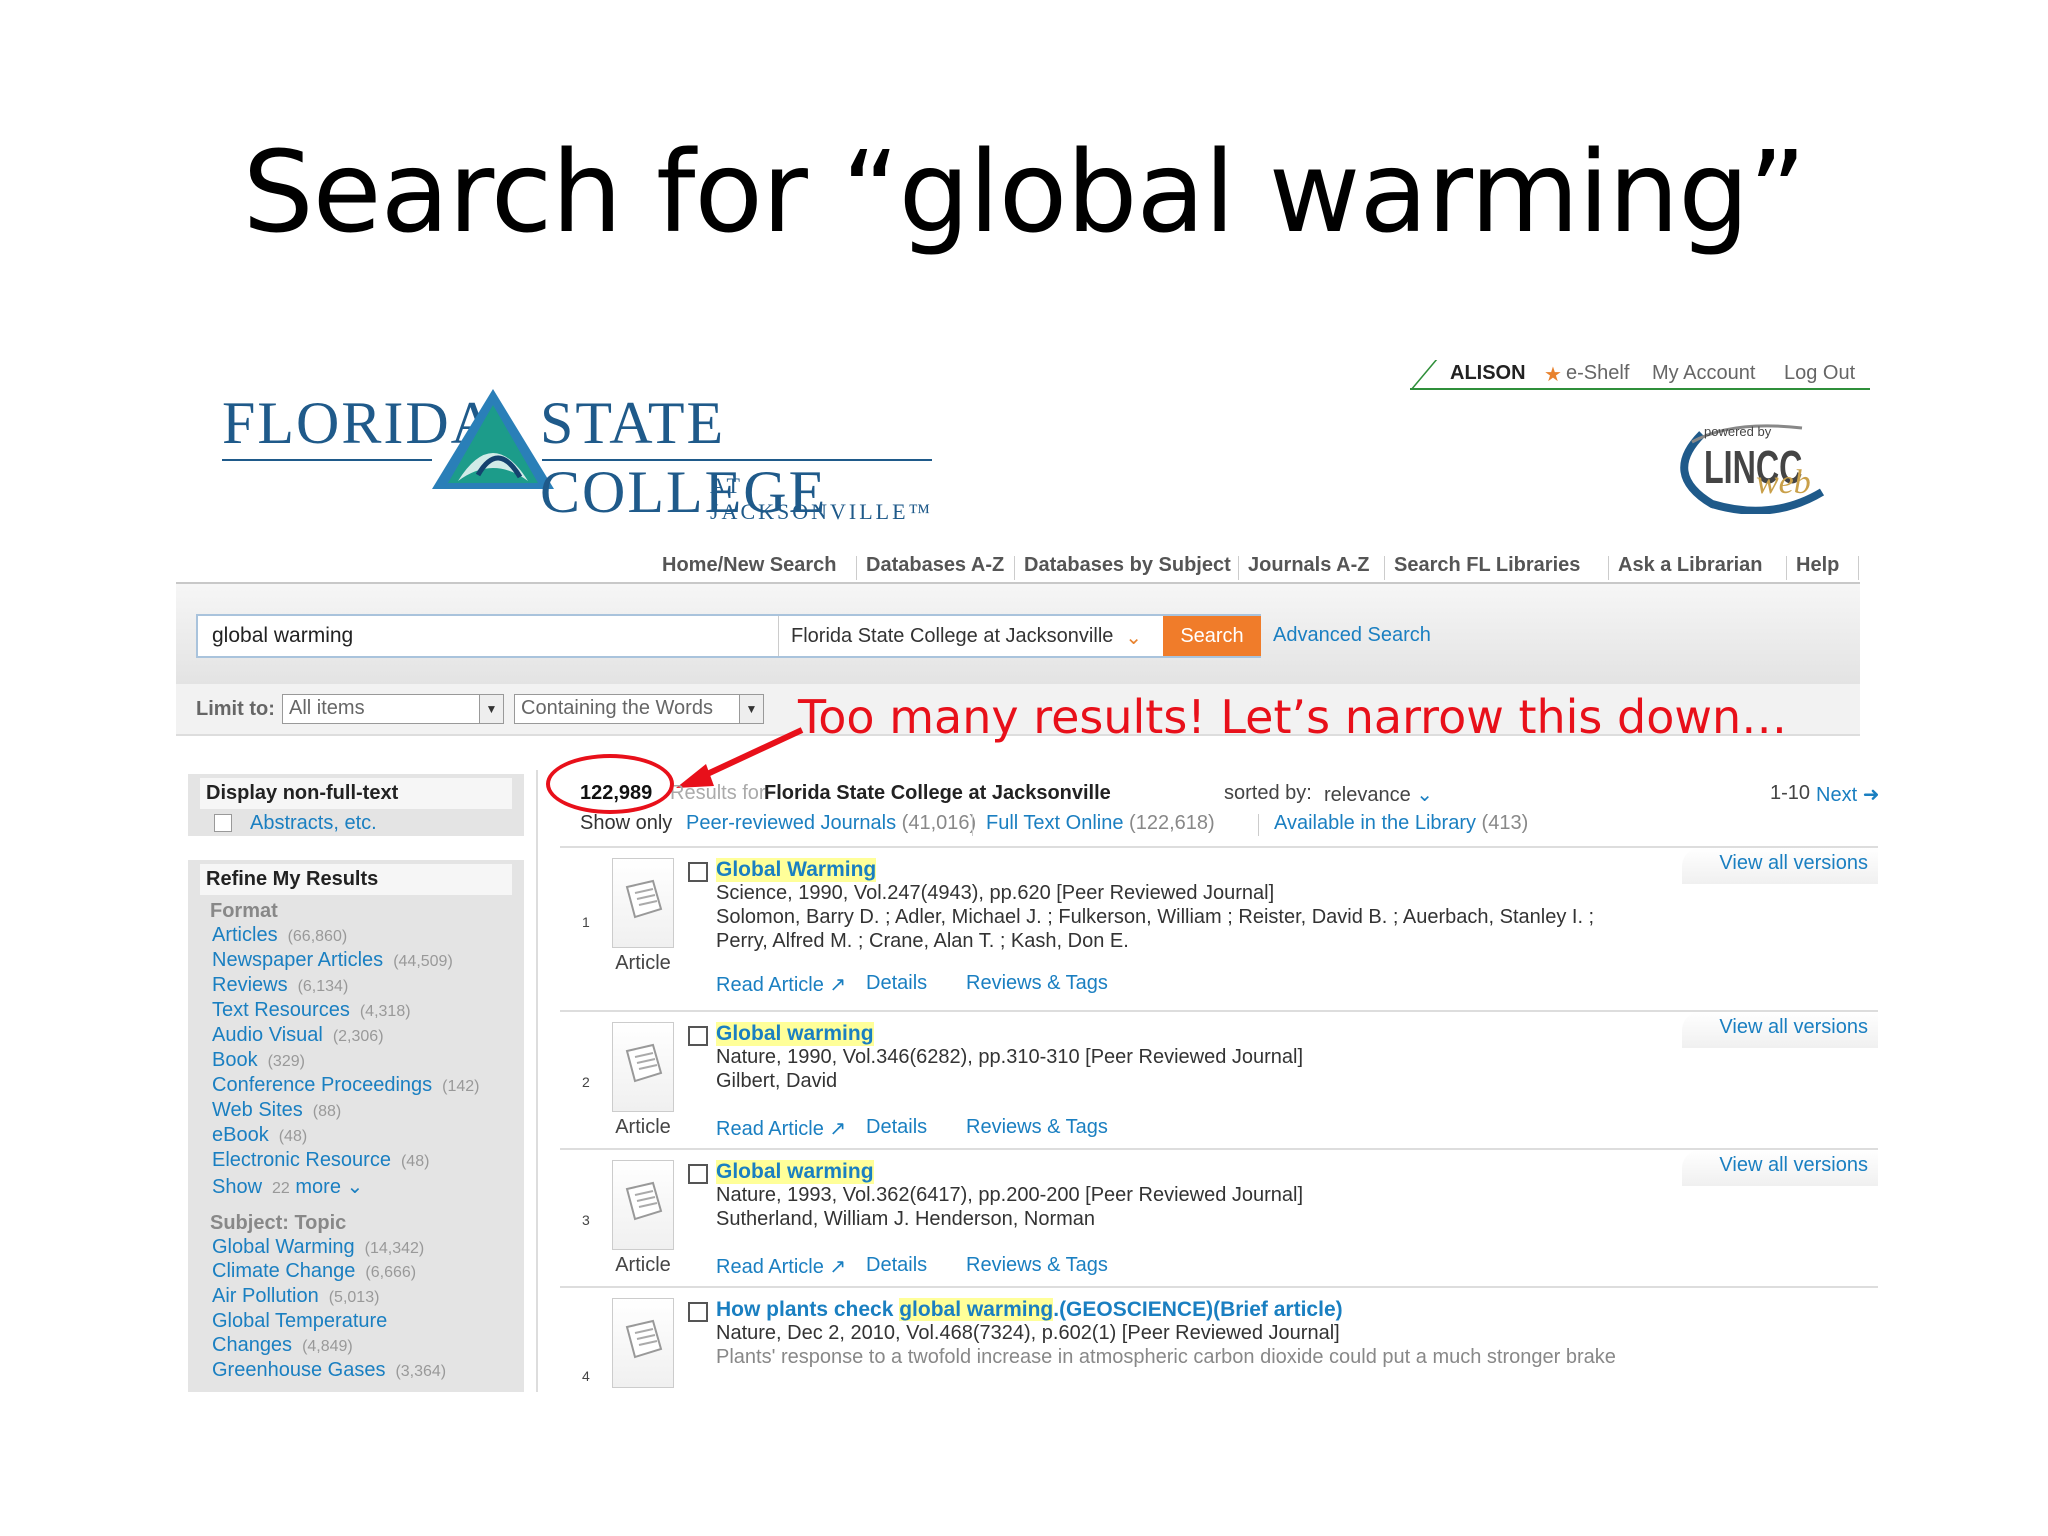 The image size is (2048, 1536). What do you see at coordinates (1597, 373) in the screenshot?
I see `eshelf-link: e-Shelf` at bounding box center [1597, 373].